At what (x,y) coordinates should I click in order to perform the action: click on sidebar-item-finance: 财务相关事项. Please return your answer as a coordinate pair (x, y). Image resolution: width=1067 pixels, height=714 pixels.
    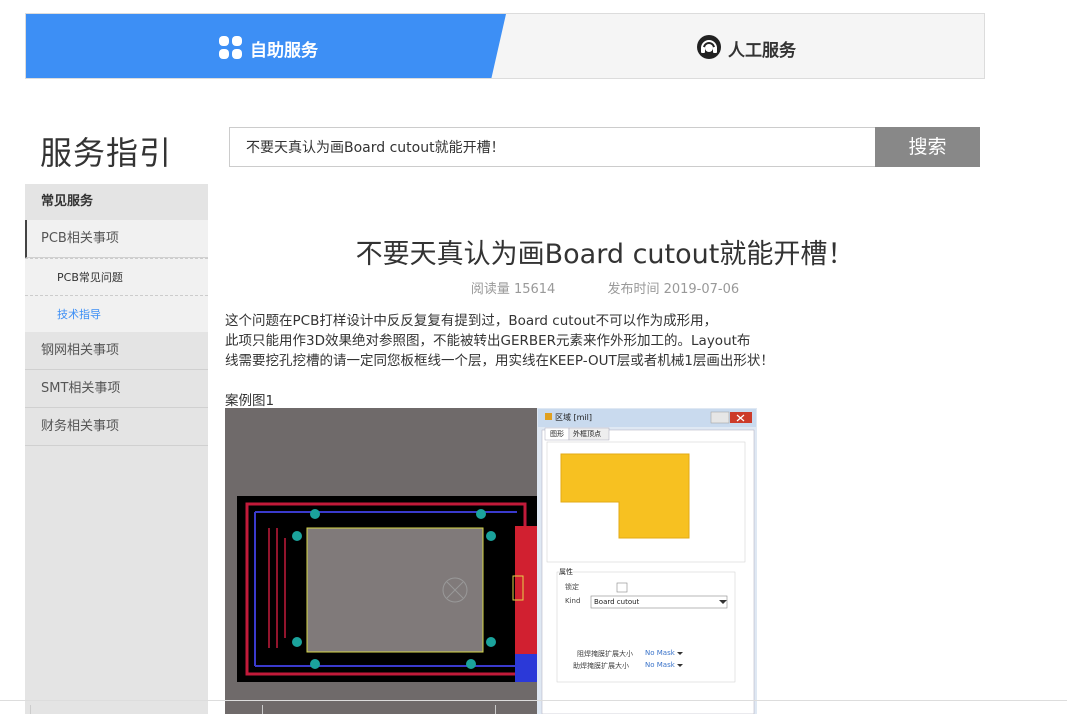
    Looking at the image, I should click on (116, 427).